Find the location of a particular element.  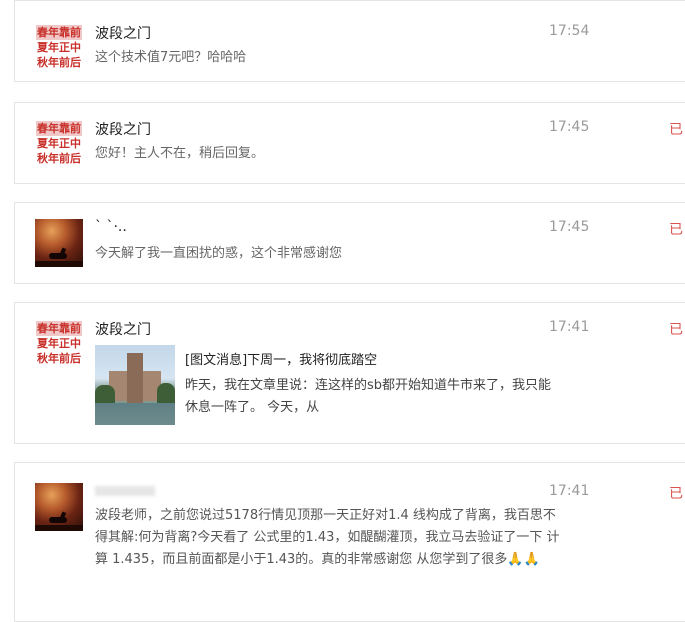

message-text: 这个技术值7元吧？哈哈哈 is located at coordinates (171, 57).